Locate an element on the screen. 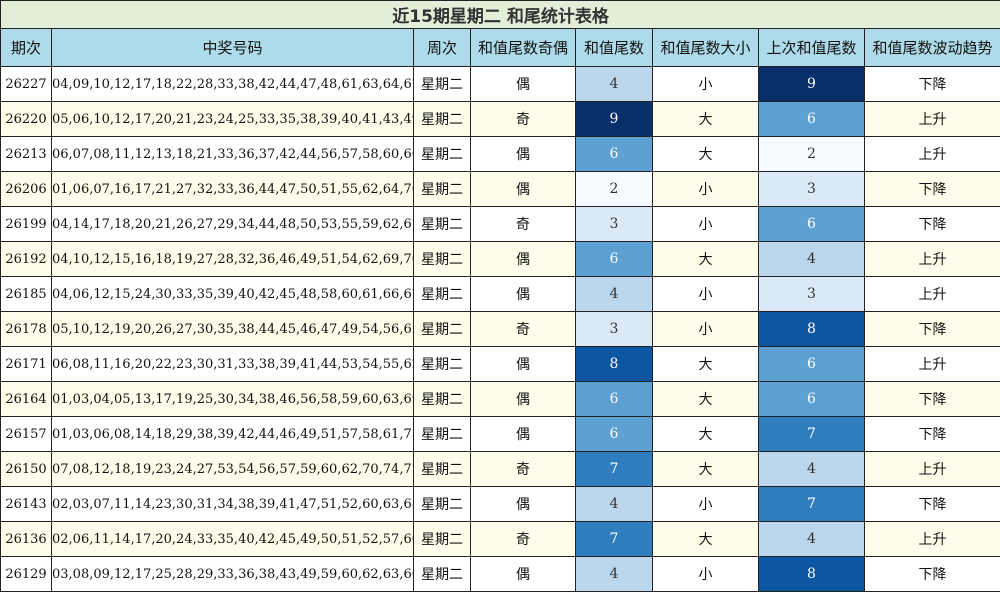  header-size: 和值尾数大小 is located at coordinates (706, 48).